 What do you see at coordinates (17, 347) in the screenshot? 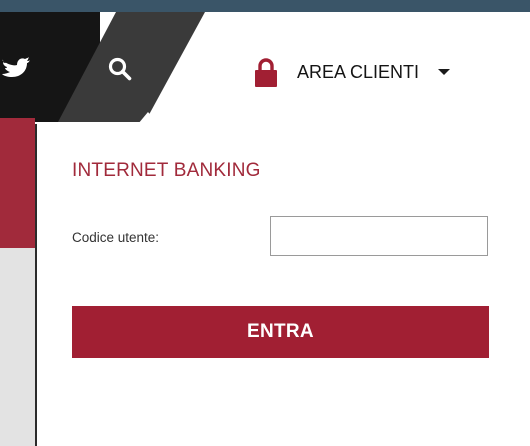
I see `page-background-grey` at bounding box center [17, 347].